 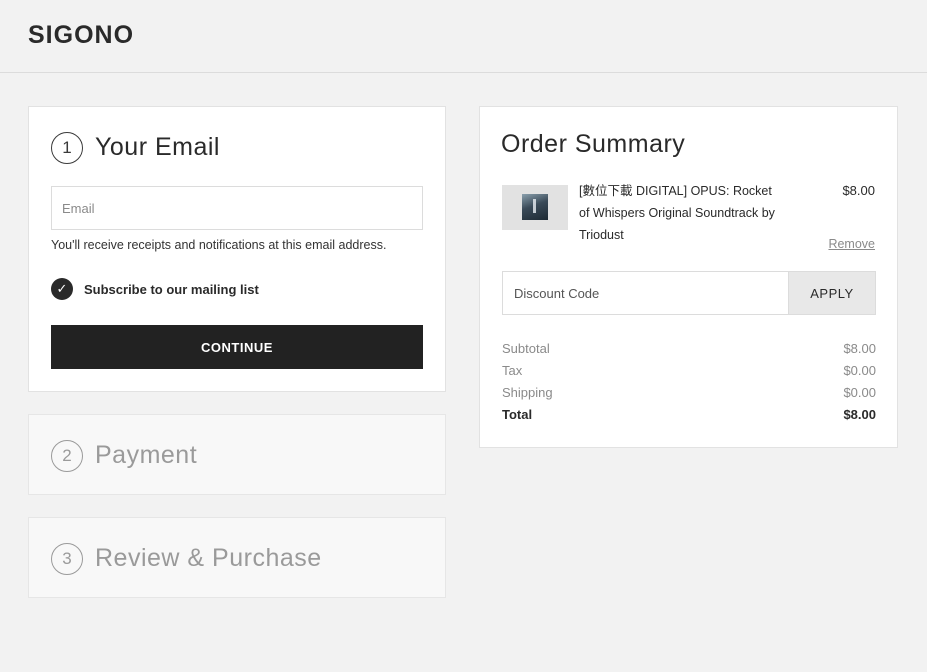 I want to click on email-field, so click(x=237, y=208).